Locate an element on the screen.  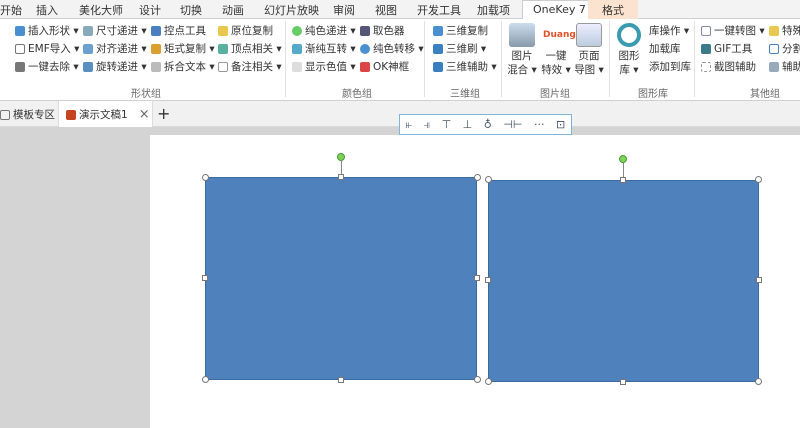
load-library-button: 加载库 is located at coordinates (665, 48).